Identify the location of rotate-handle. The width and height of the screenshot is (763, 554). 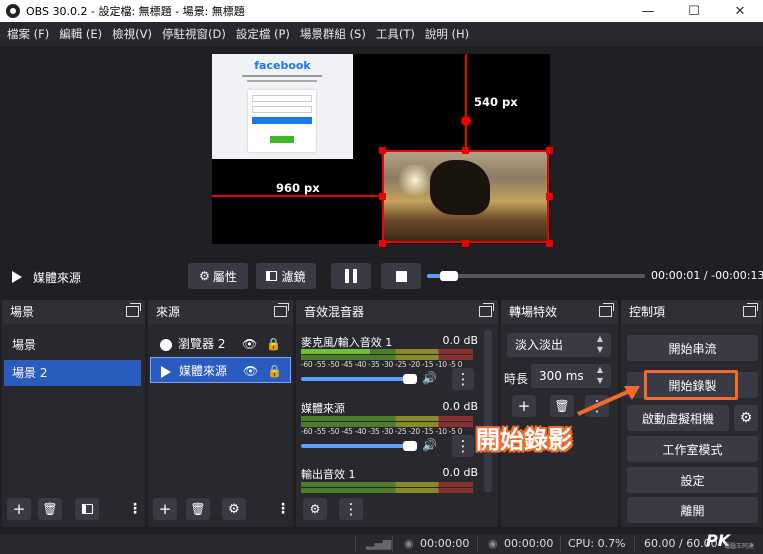
(466, 121).